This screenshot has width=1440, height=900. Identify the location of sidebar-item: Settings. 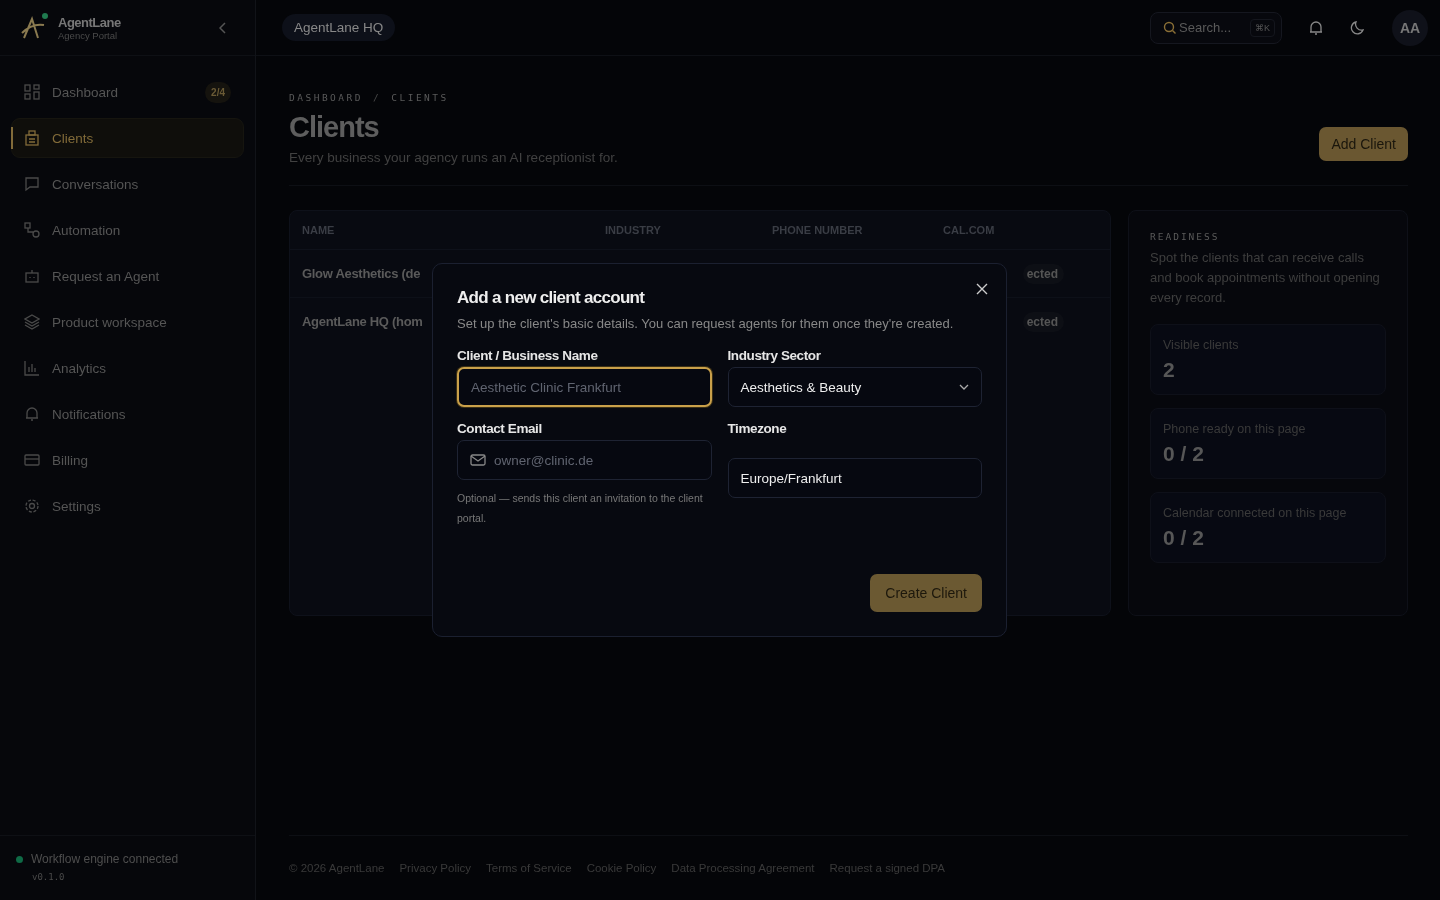
(127, 506).